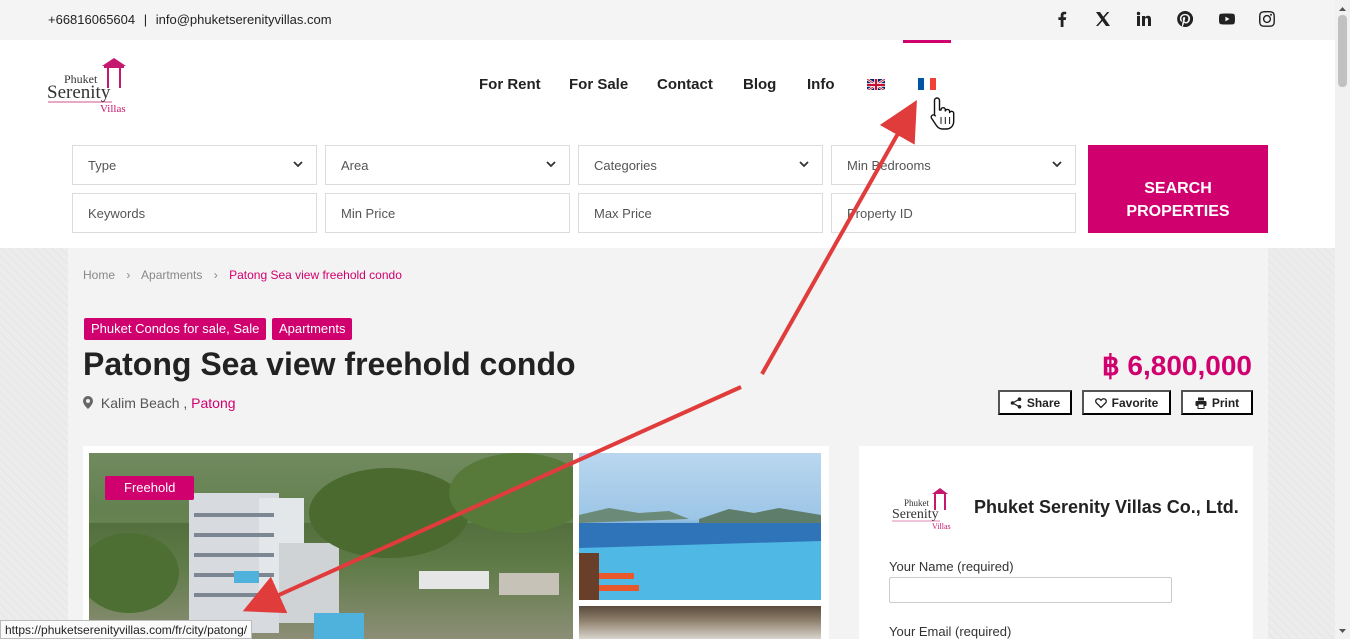 The height and width of the screenshot is (639, 1350). Describe the element at coordinates (1043, 402) in the screenshot. I see `share-label: Share` at that location.